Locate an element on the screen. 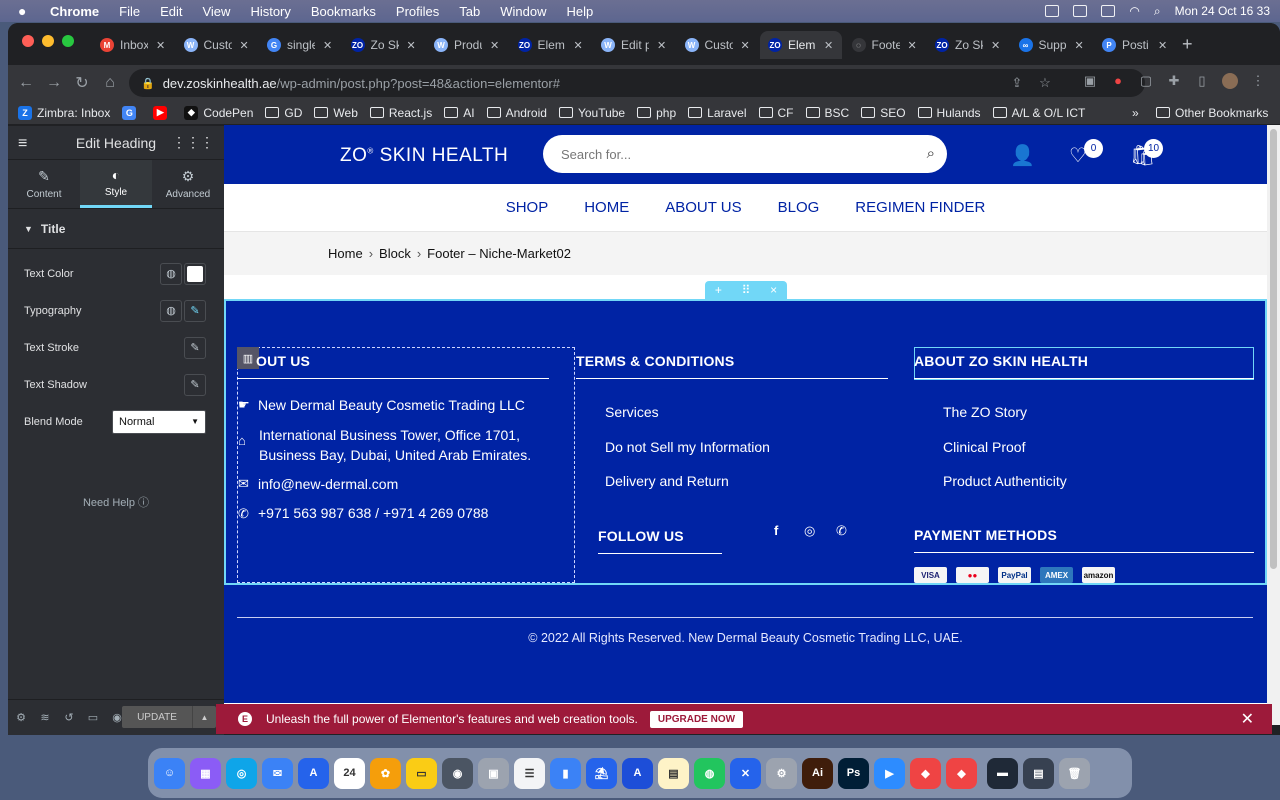 This screenshot has width=1280, height=800. bookmark-item: G is located at coordinates (131, 112).